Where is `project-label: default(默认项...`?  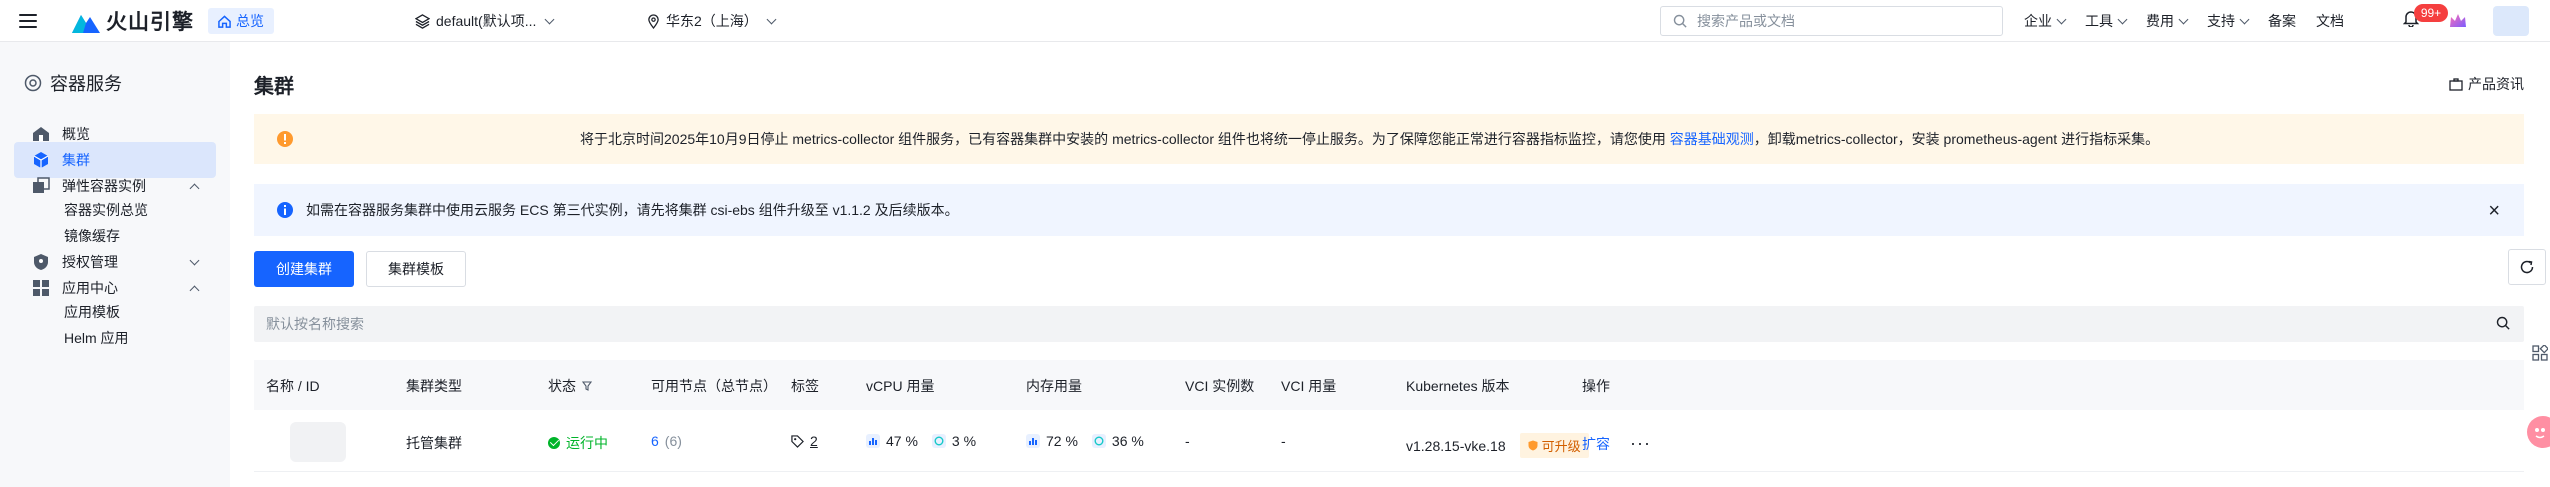 project-label: default(默认项... is located at coordinates (486, 21).